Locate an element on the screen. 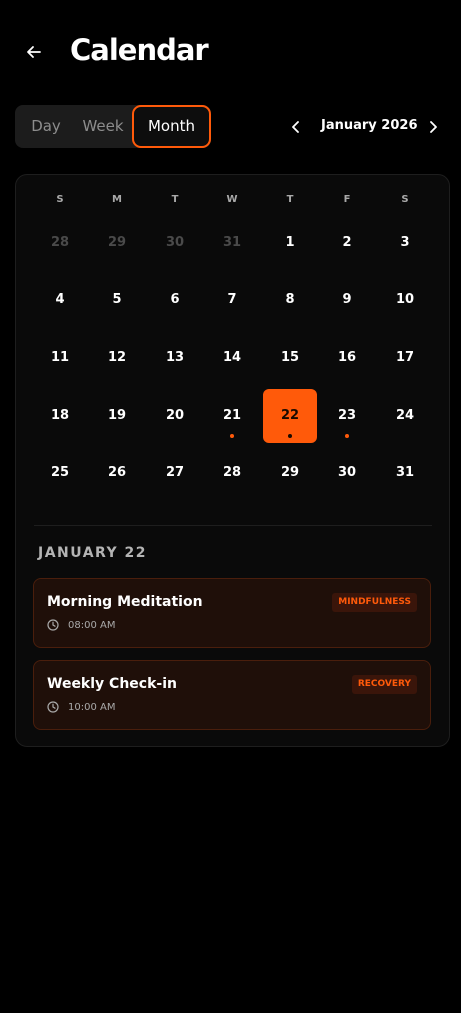 This screenshot has height=1013, width=461. tab-month: Month is located at coordinates (171, 126).